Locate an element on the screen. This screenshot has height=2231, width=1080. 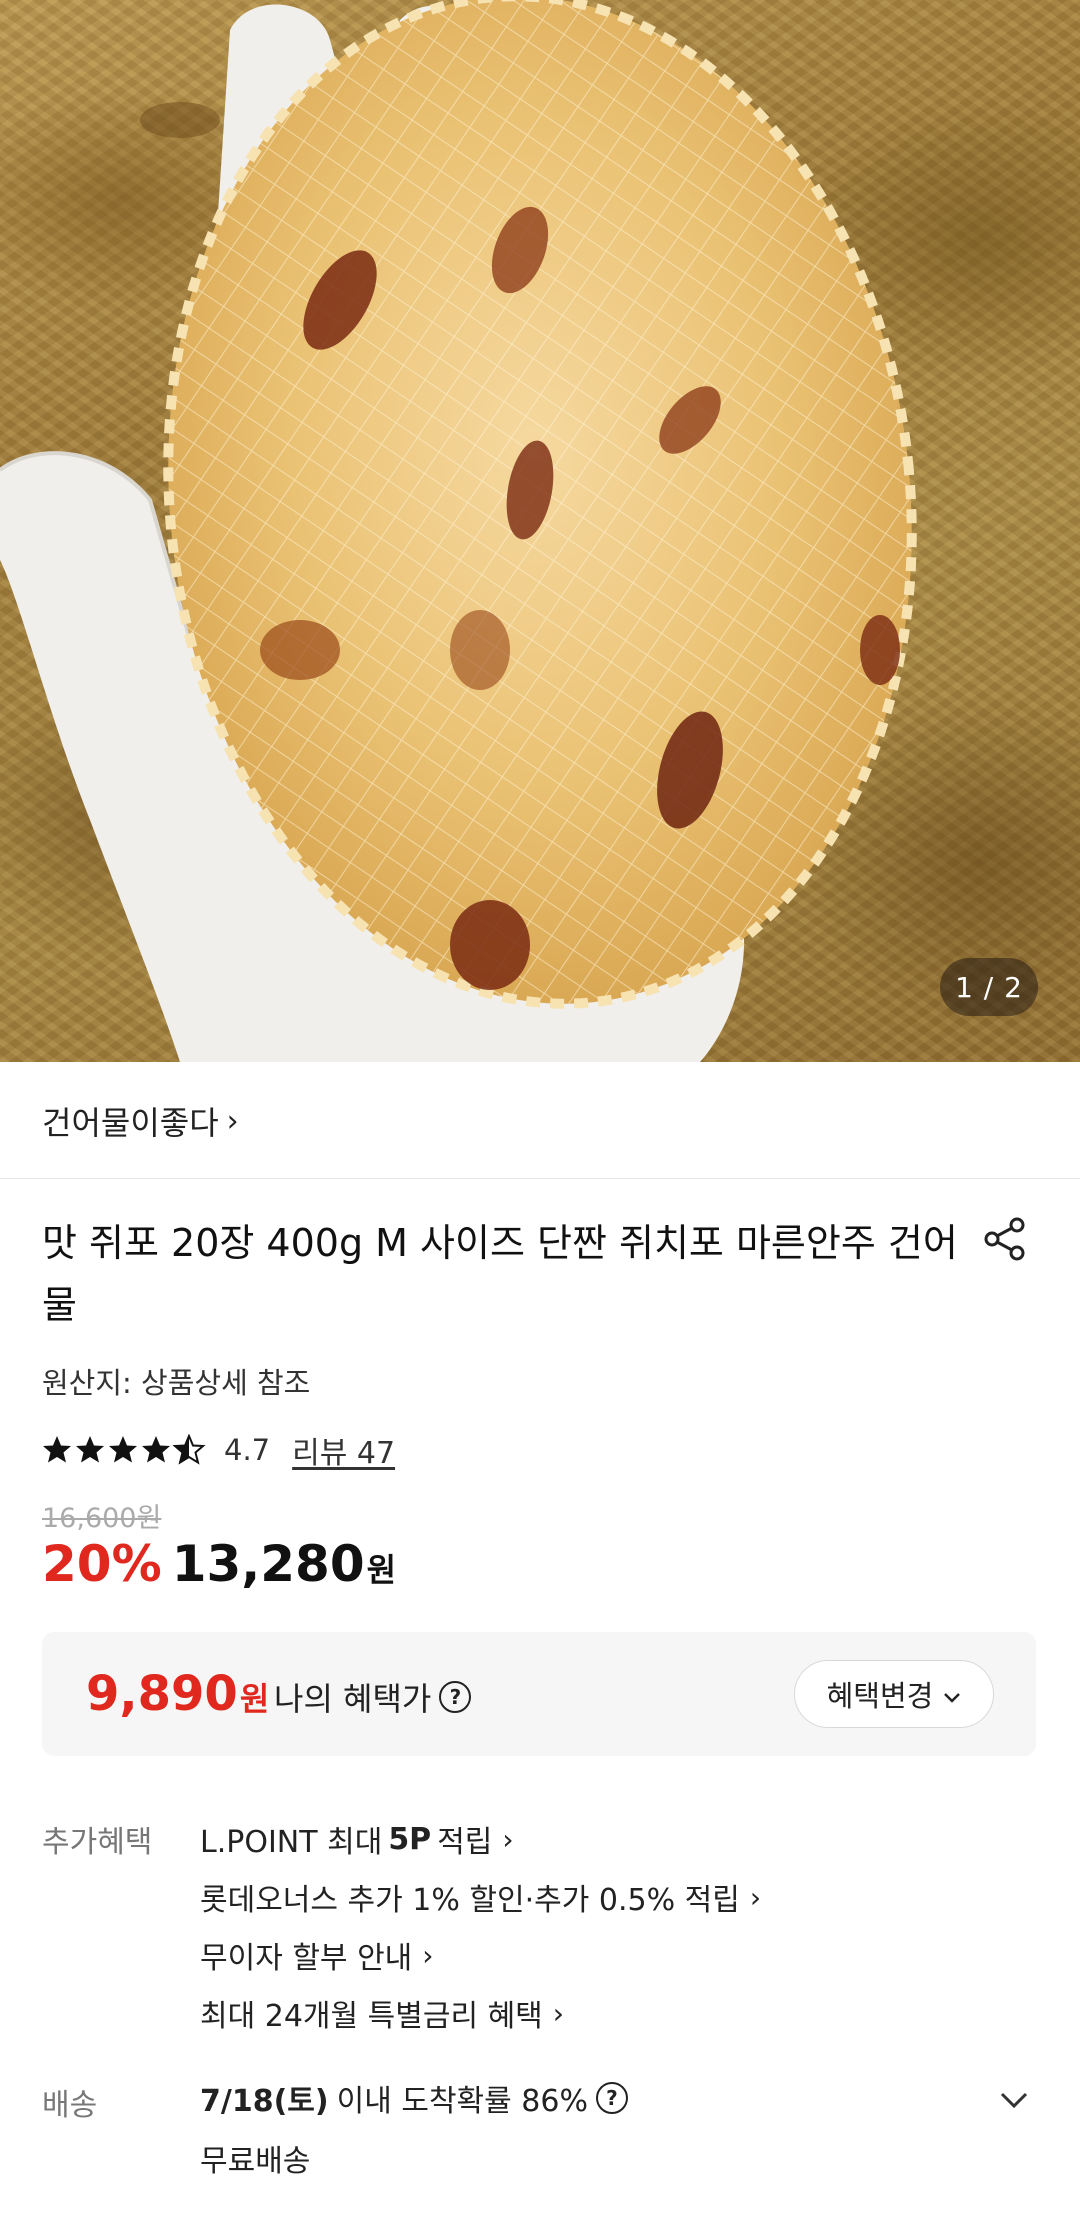
extra-benefit-text: 무이자 할부 안내 is located at coordinates (306, 1958).